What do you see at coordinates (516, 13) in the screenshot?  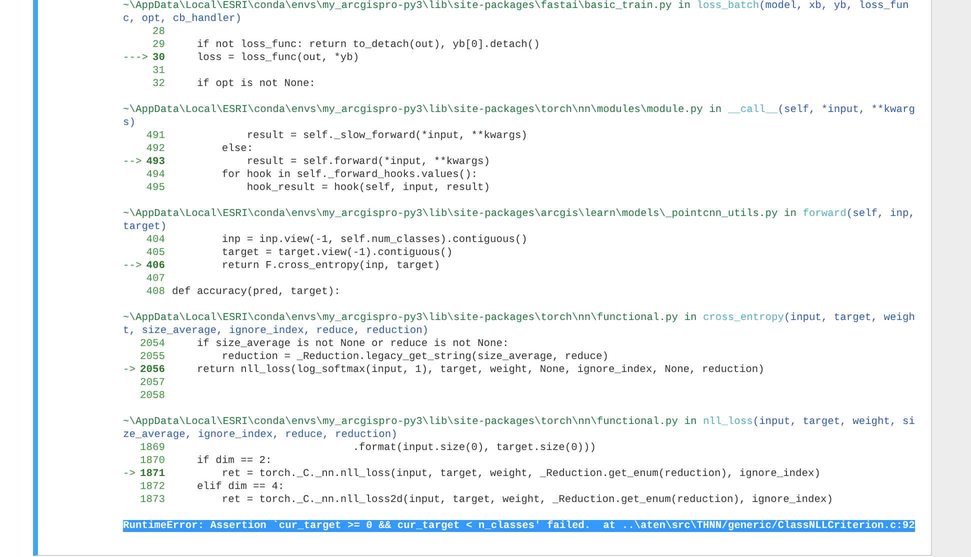 I see `frame-header: ~\AppData\Local\ESRI\conda\envs\my_arcgispro-py3\lib\site-packages\fastai\basic_train.py in loss_batch(model, xb, yb, loss_func, opt, cb_handler)` at bounding box center [516, 13].